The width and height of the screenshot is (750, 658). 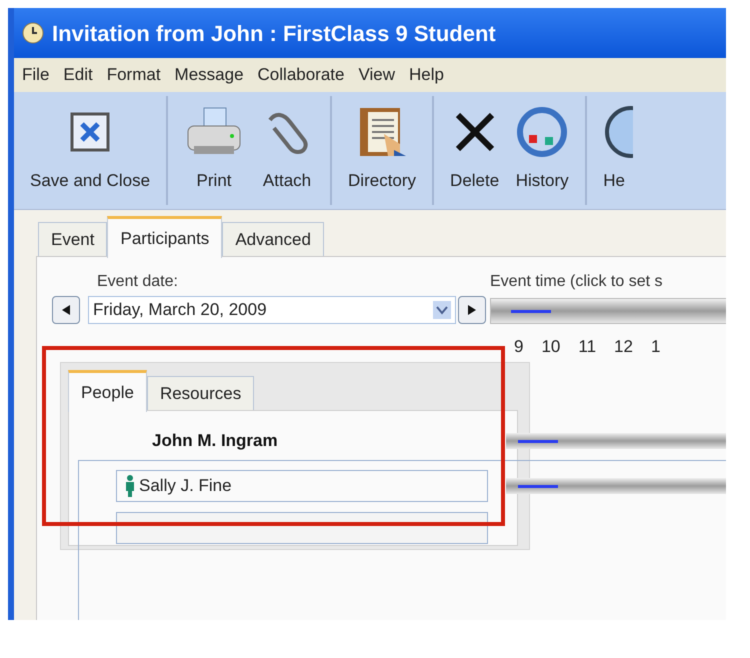 I want to click on left-arrow-icon, so click(x=66, y=310).